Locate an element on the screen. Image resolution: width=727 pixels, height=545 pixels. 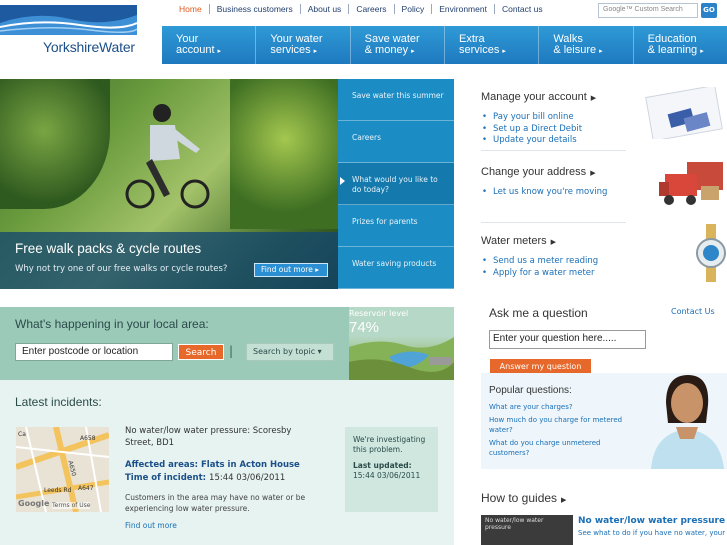
reservoir-label: Reservoir level is located at coordinates (379, 313).